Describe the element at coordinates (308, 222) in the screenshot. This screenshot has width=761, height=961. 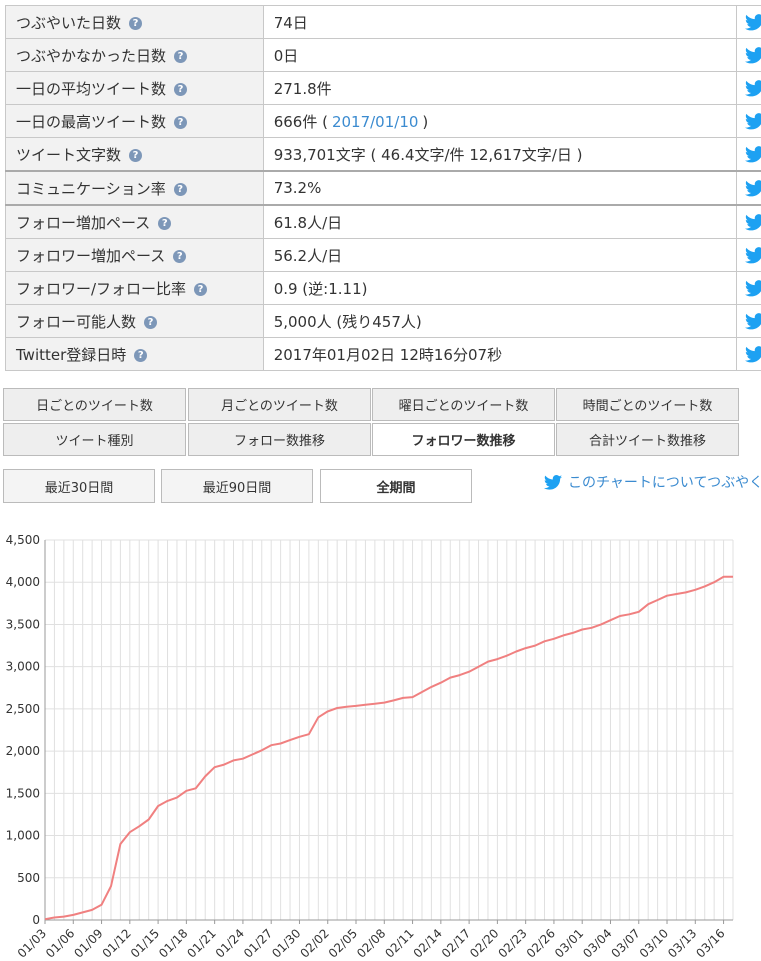
I see `stats-value: 61.8人/日` at that location.